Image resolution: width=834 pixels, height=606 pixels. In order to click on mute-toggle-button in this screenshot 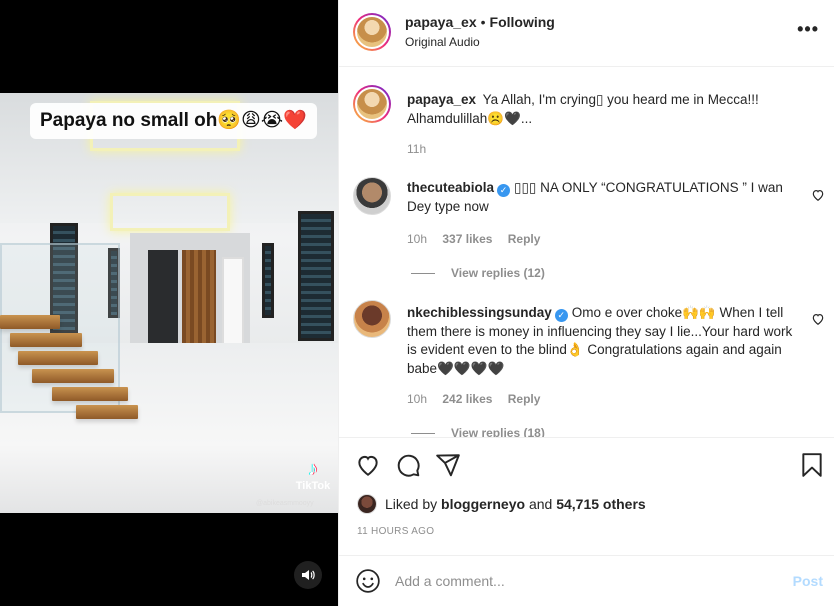, I will do `click(308, 575)`.